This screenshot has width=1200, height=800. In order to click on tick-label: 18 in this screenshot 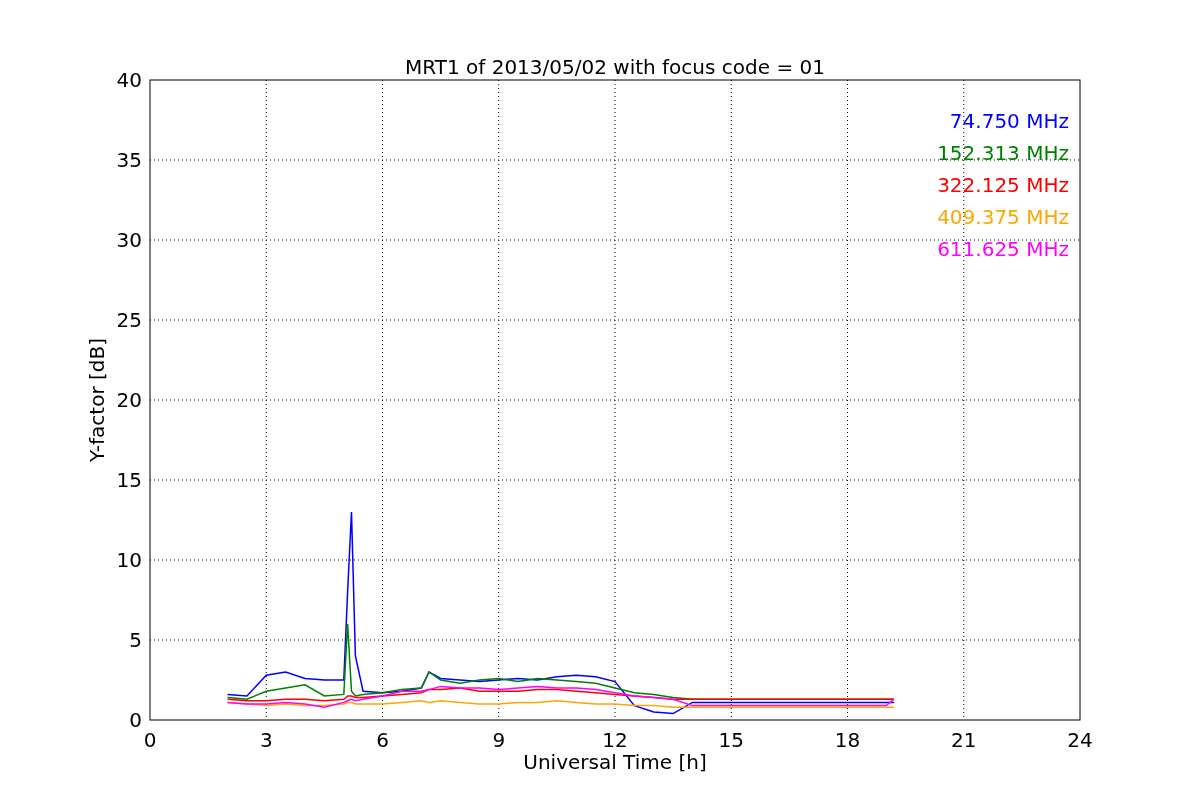, I will do `click(847, 740)`.